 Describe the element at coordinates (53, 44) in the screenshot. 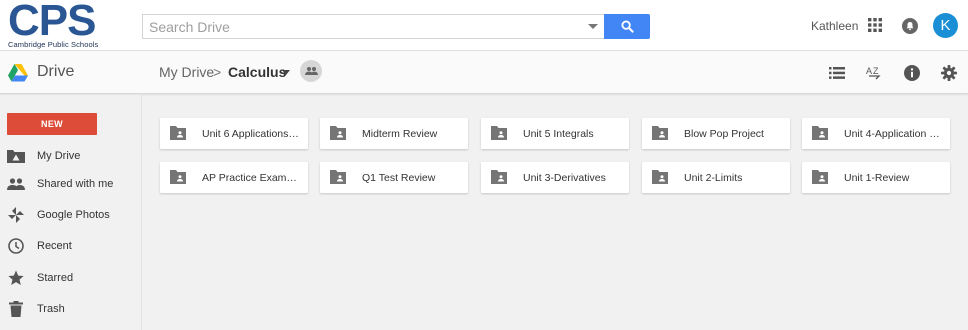

I see `logo-subtitle: Cambridge Public Schools` at that location.